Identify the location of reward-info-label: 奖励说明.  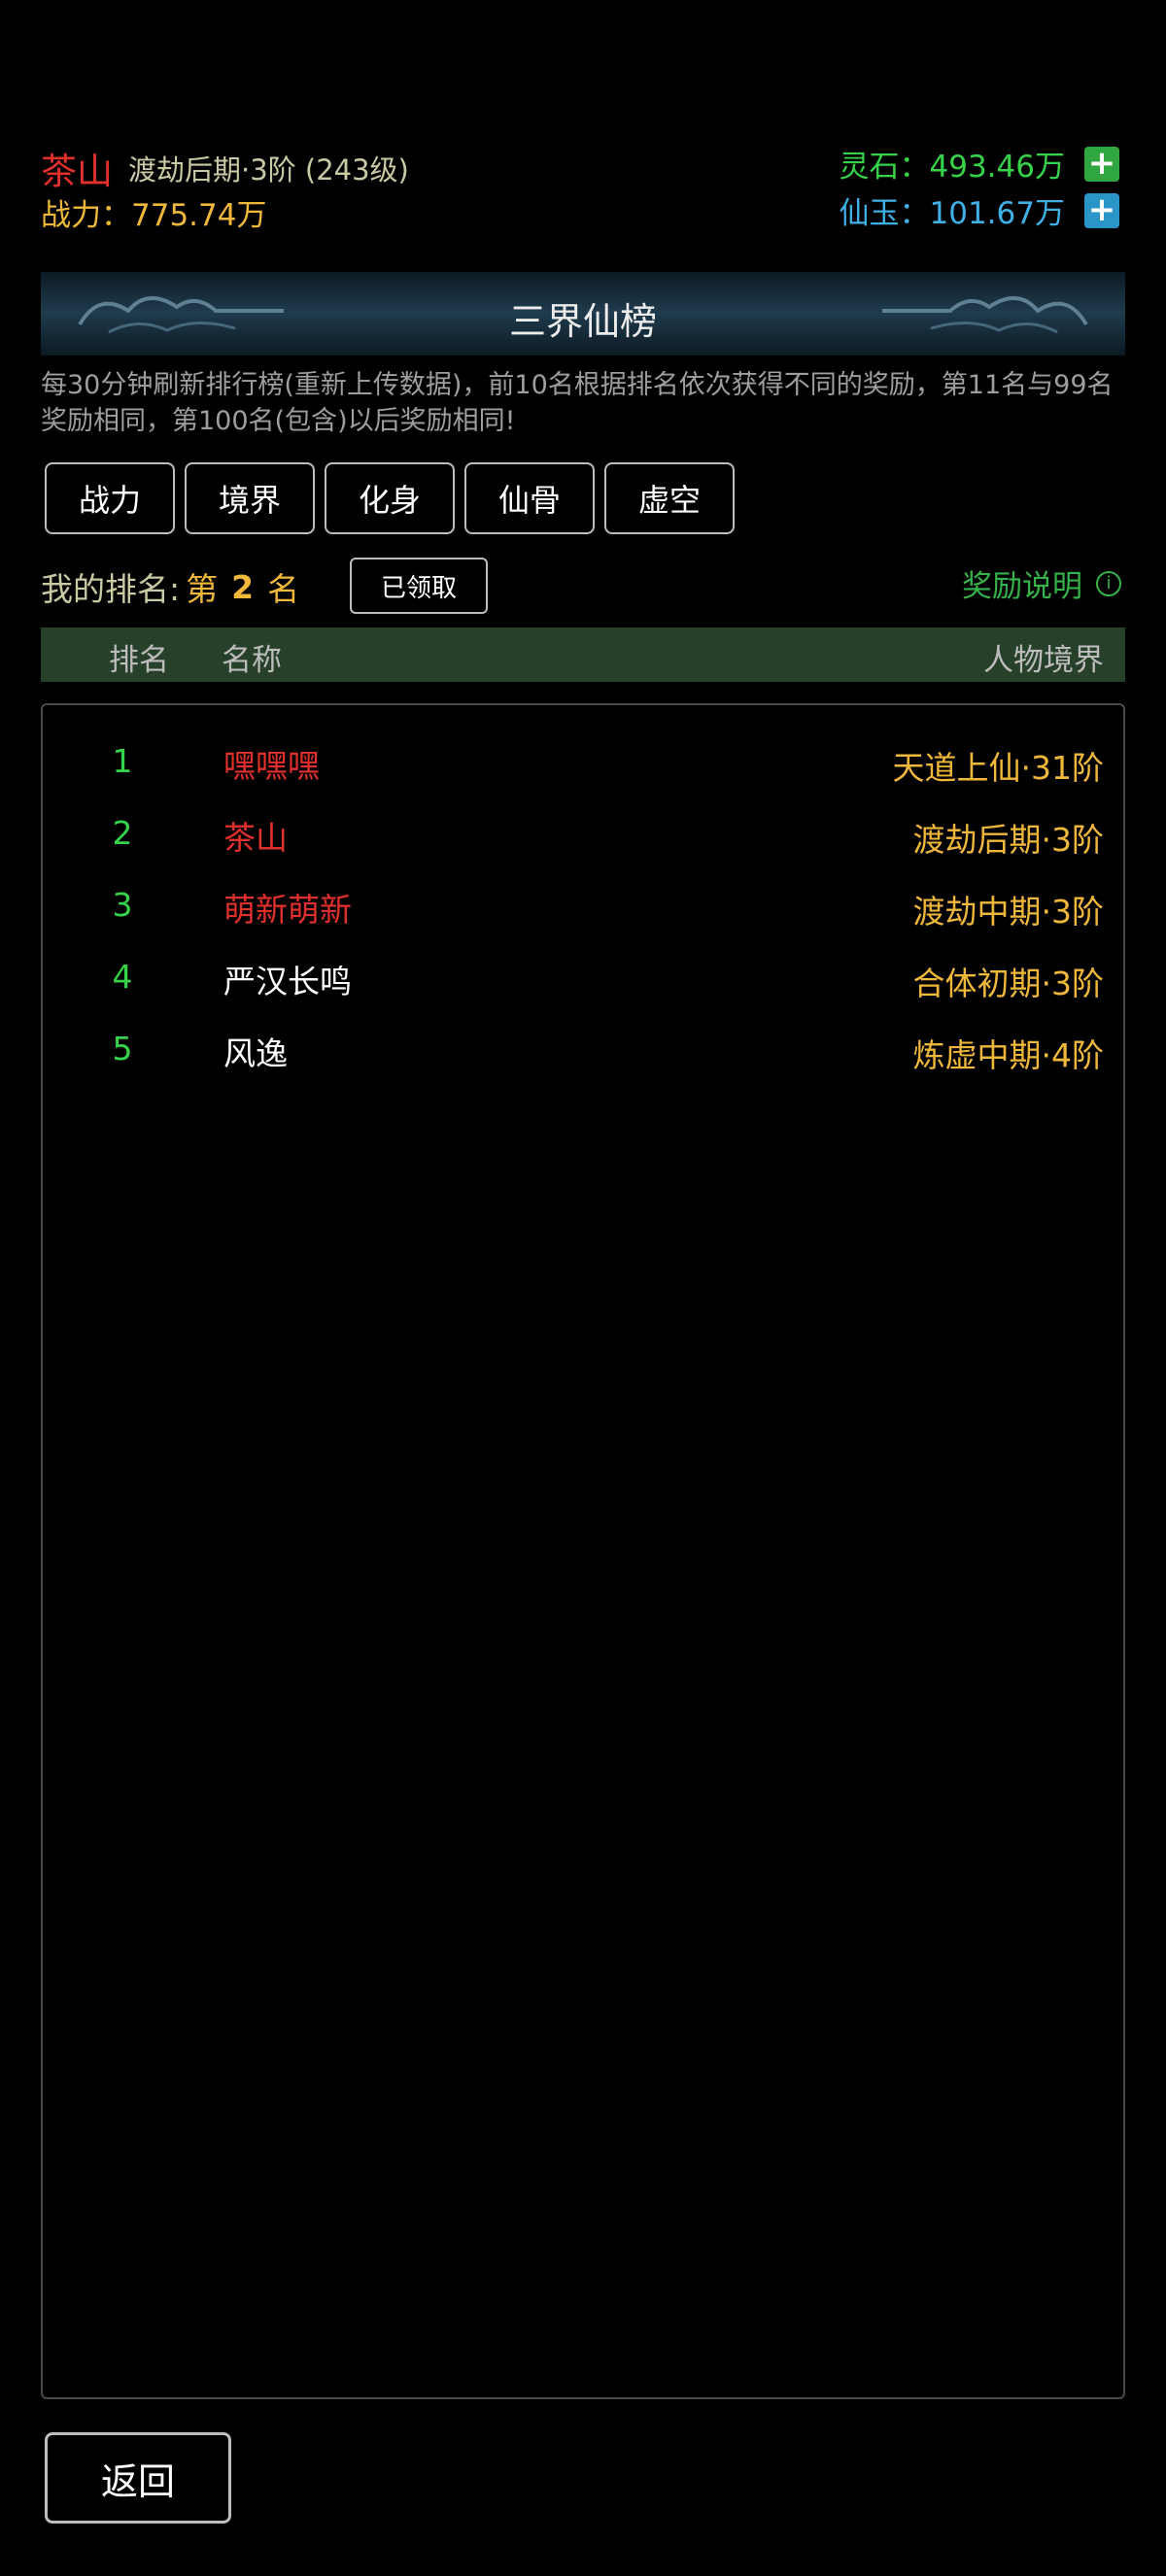
(1022, 586).